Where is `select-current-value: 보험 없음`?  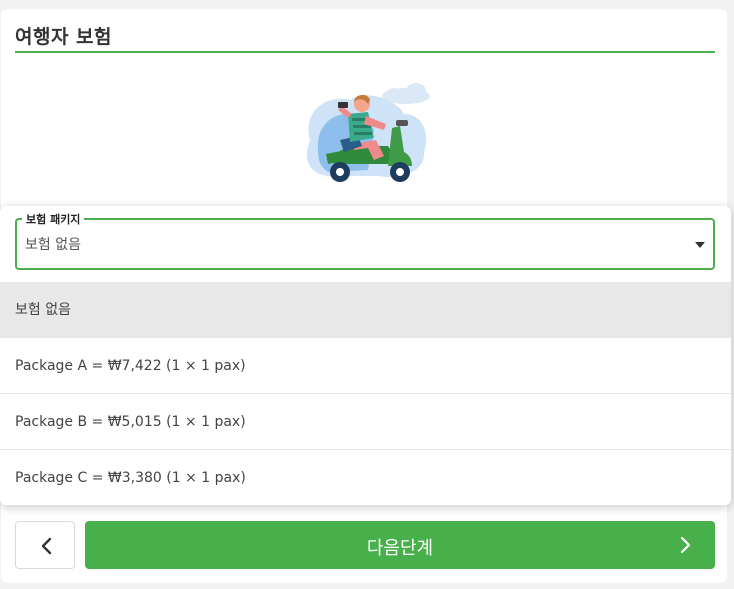
select-current-value: 보험 없음 is located at coordinates (53, 245).